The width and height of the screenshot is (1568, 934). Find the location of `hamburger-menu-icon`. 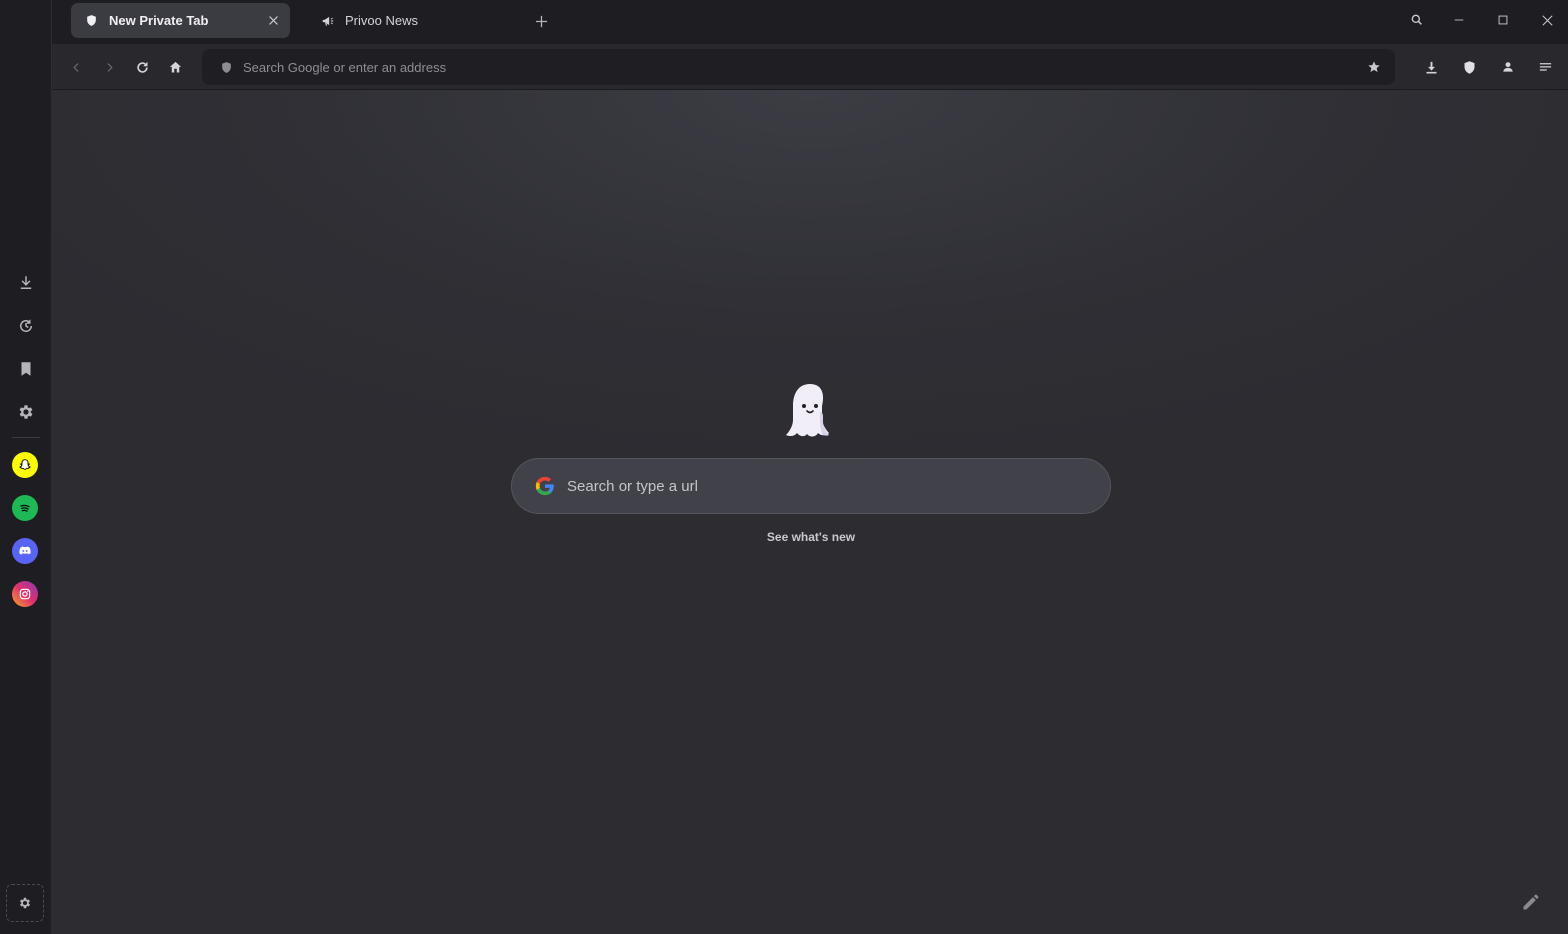

hamburger-menu-icon is located at coordinates (1545, 66).